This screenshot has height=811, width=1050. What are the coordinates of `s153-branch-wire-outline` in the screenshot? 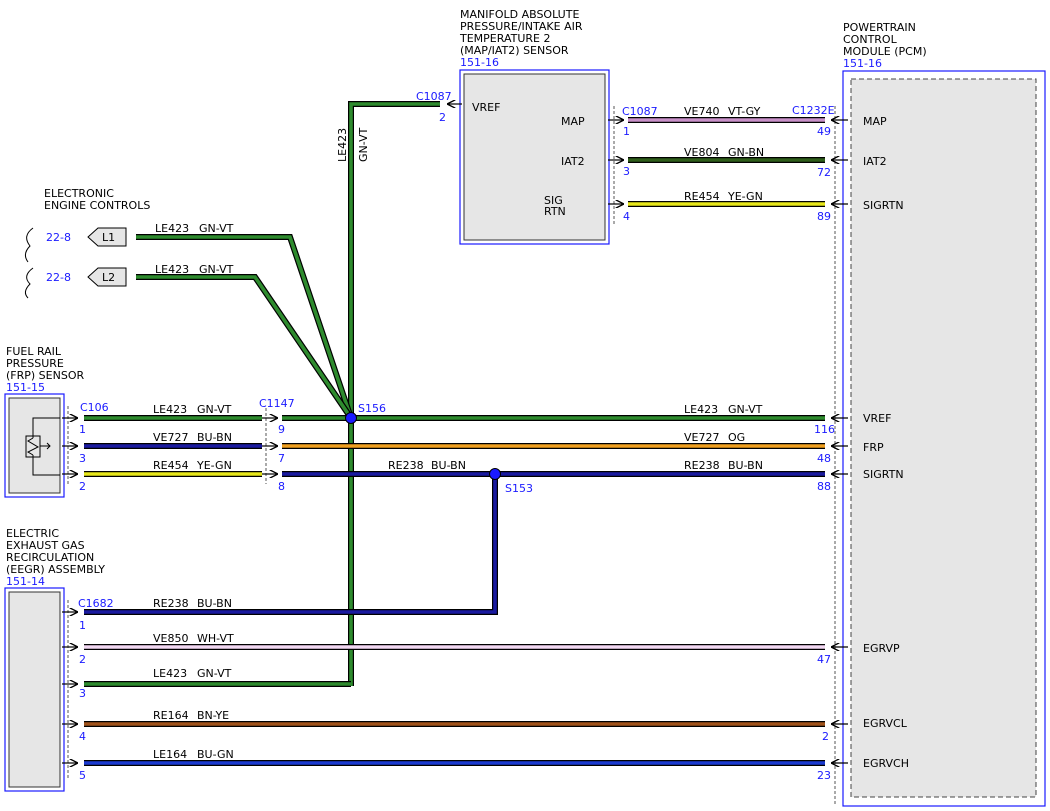 It's located at (291, 544).